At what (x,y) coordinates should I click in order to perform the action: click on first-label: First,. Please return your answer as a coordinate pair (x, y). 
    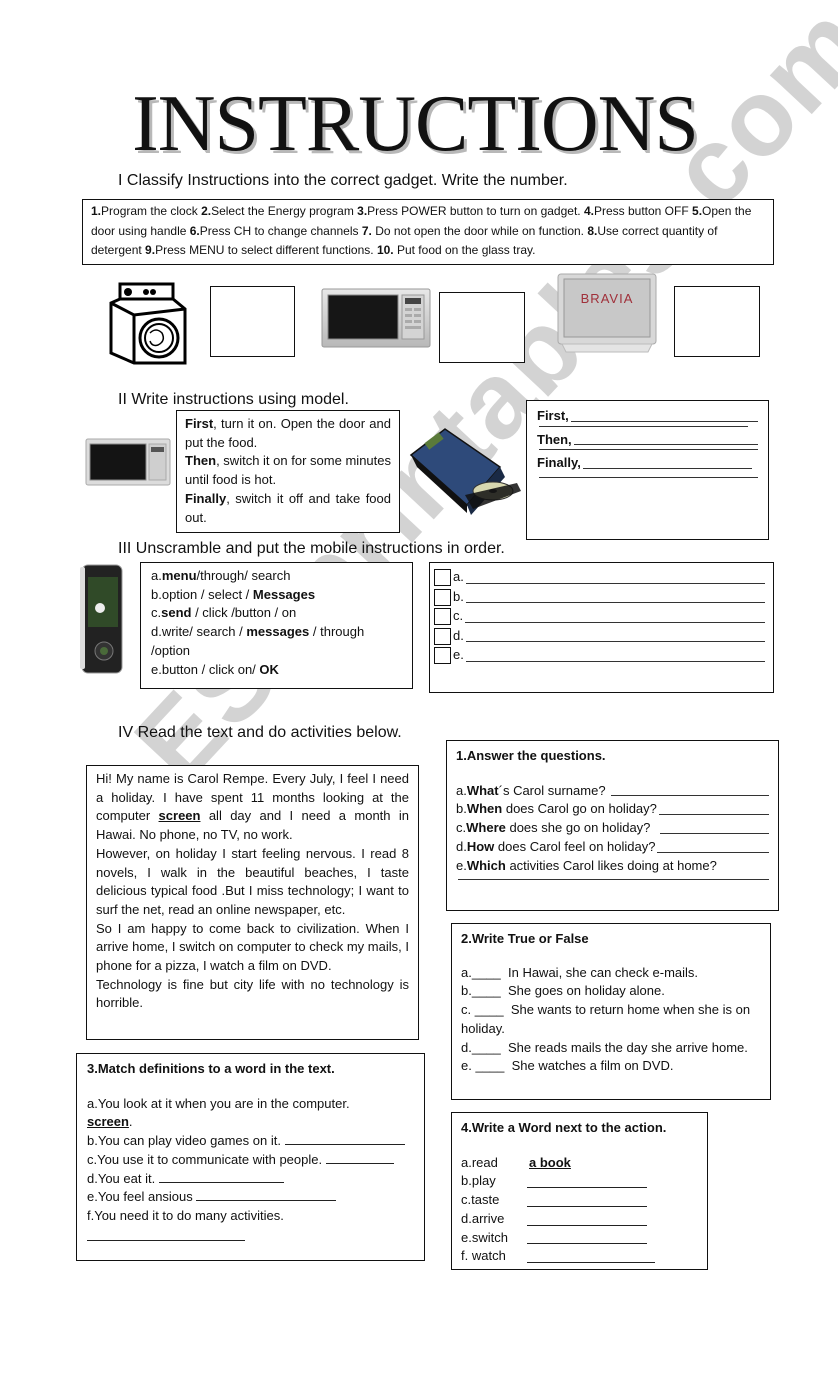
    Looking at the image, I should click on (553, 415).